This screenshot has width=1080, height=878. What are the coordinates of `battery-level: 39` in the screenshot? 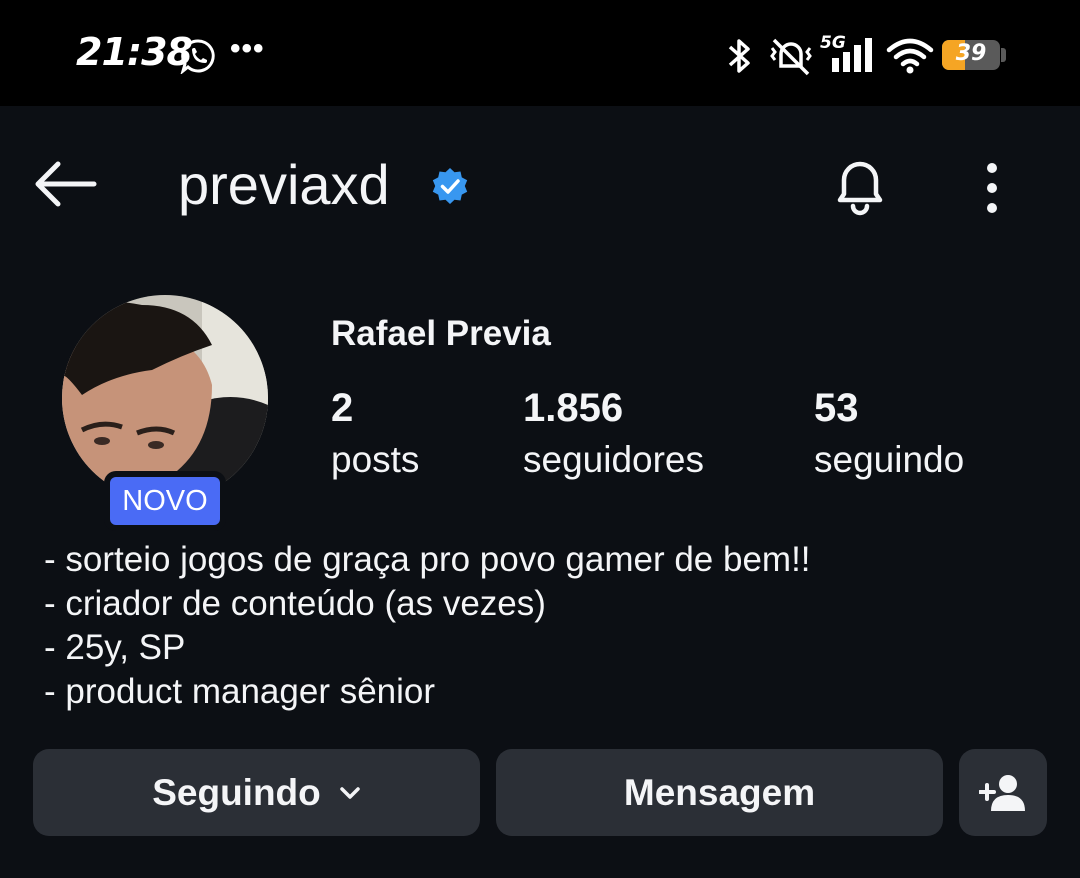 It's located at (971, 53).